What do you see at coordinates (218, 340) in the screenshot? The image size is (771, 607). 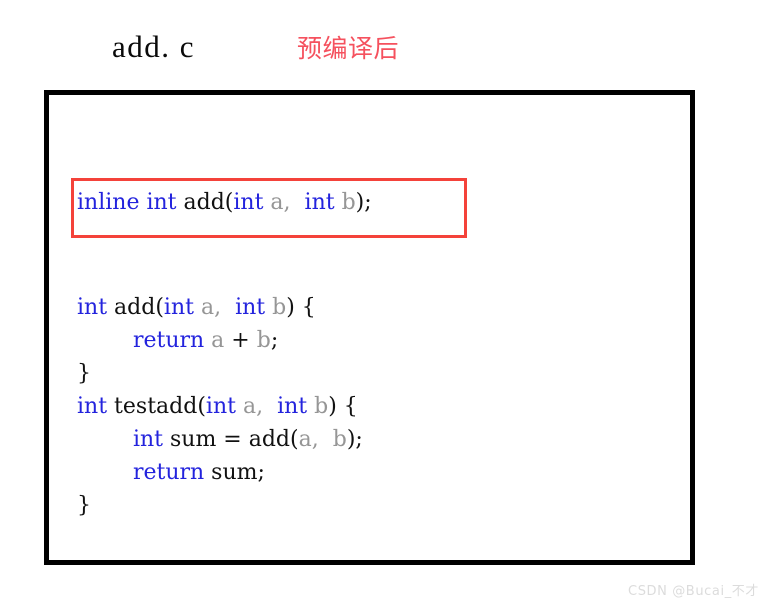 I see `code-token: a` at bounding box center [218, 340].